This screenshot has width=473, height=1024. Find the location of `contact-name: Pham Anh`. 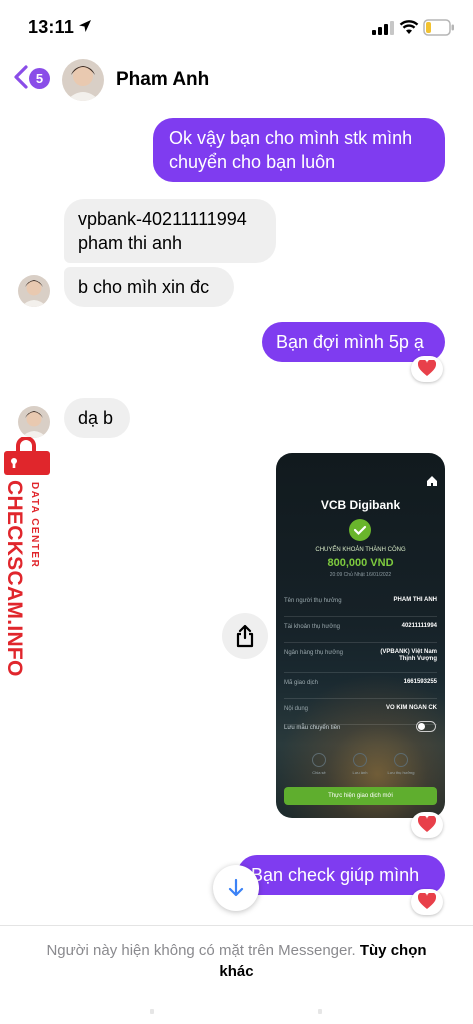

contact-name: Pham Anh is located at coordinates (162, 80).